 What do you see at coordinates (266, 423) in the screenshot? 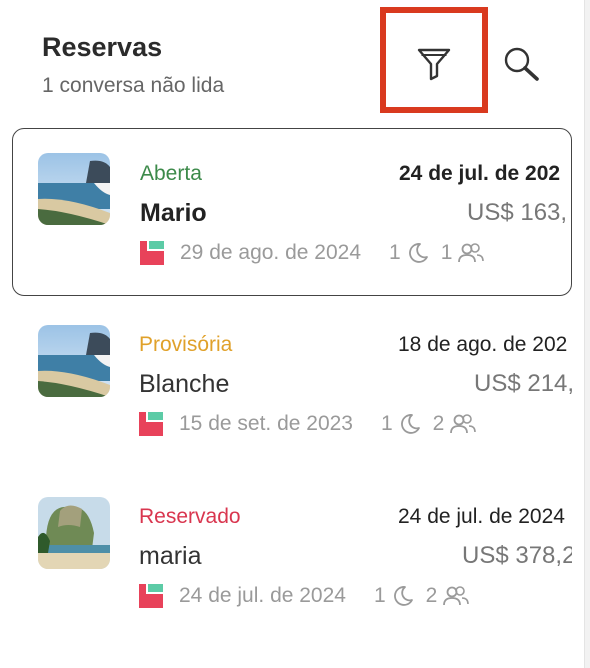
I see `checkin-date: 15 de set. de 2023` at bounding box center [266, 423].